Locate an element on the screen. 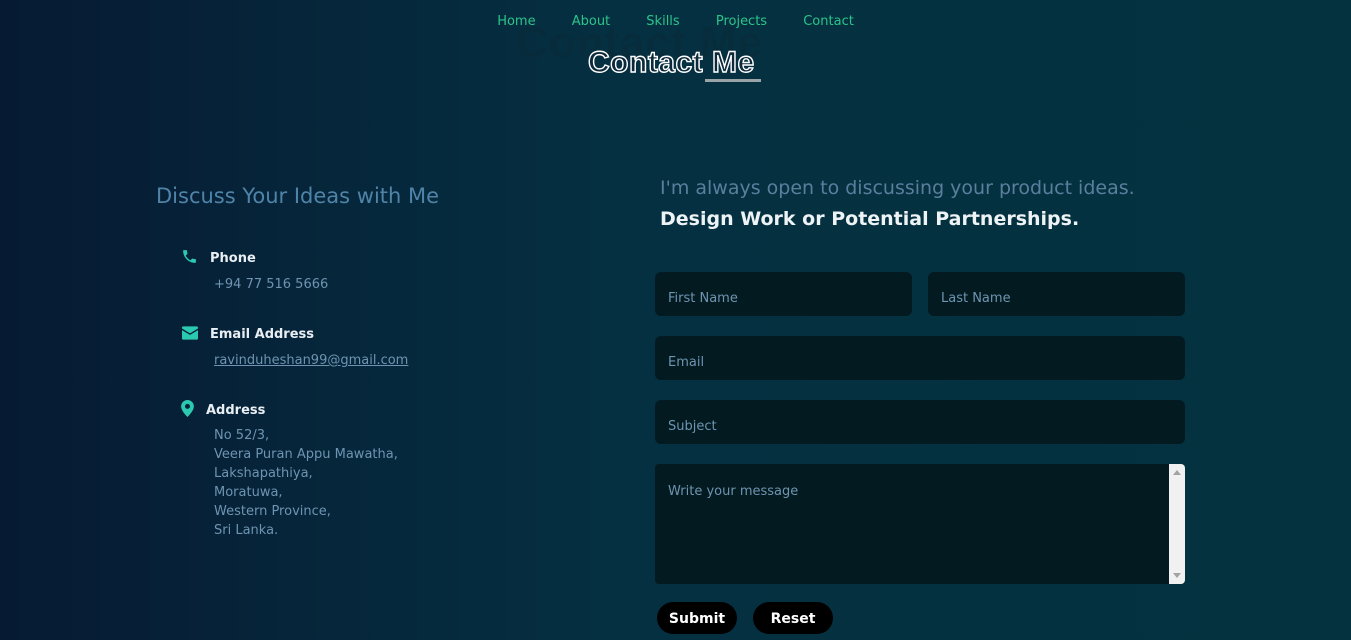 This screenshot has width=1351, height=640. address-line: Sri Lanka. is located at coordinates (246, 530).